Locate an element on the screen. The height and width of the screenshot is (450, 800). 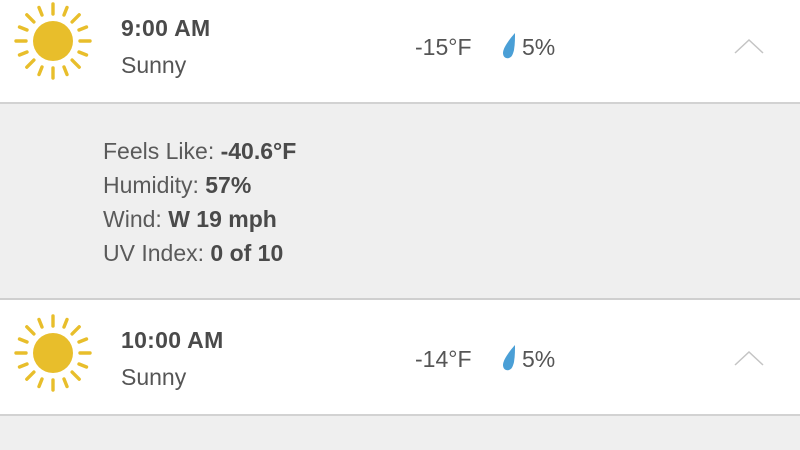
uv-index-label: UV Index: is located at coordinates (157, 253).